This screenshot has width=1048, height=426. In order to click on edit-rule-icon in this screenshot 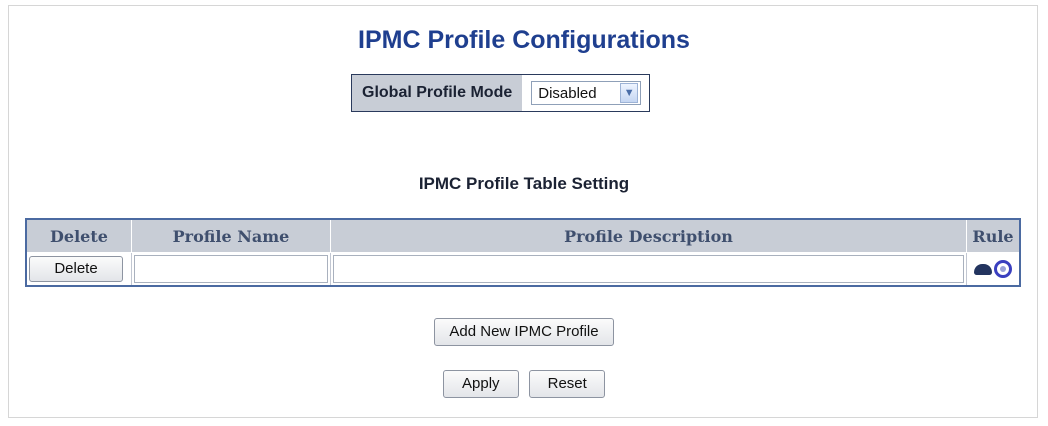, I will do `click(983, 269)`.